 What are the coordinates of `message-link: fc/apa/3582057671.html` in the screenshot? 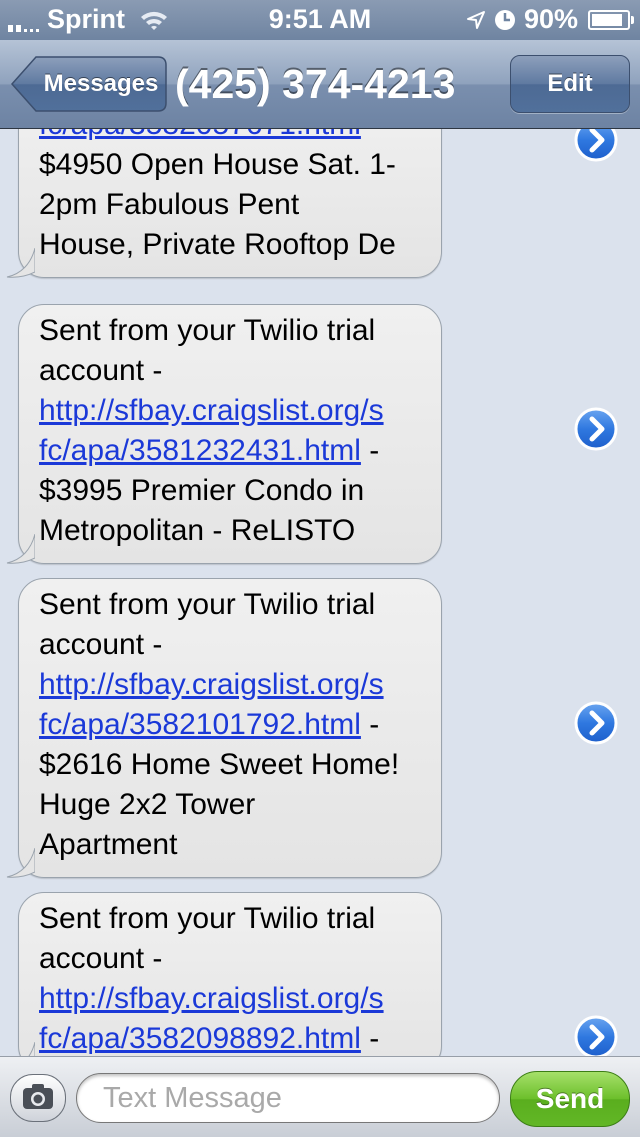 It's located at (200, 135).